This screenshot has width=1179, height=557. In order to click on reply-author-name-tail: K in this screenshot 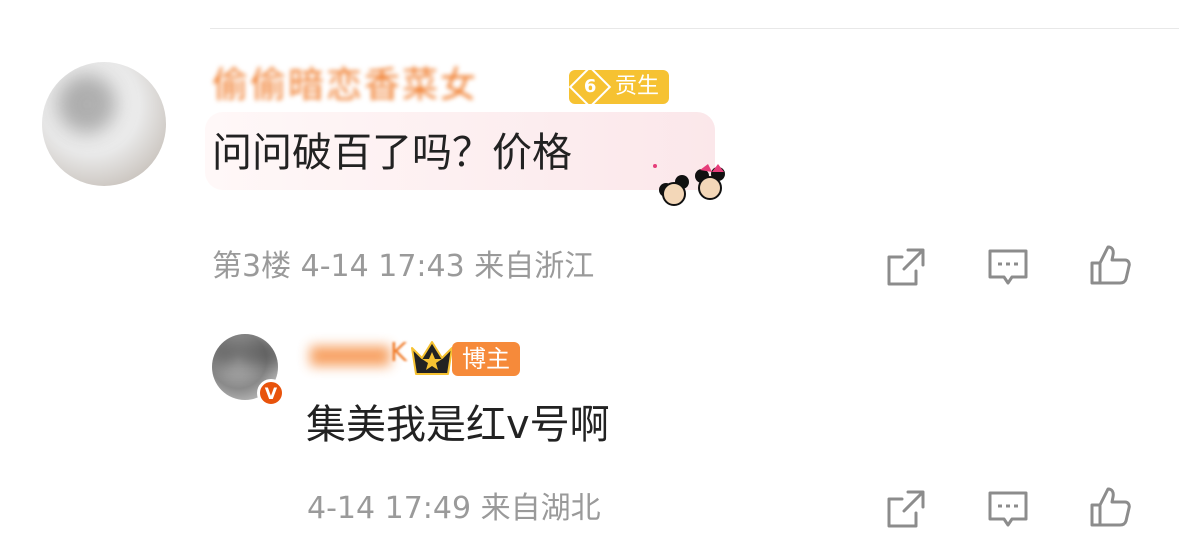, I will do `click(399, 353)`.